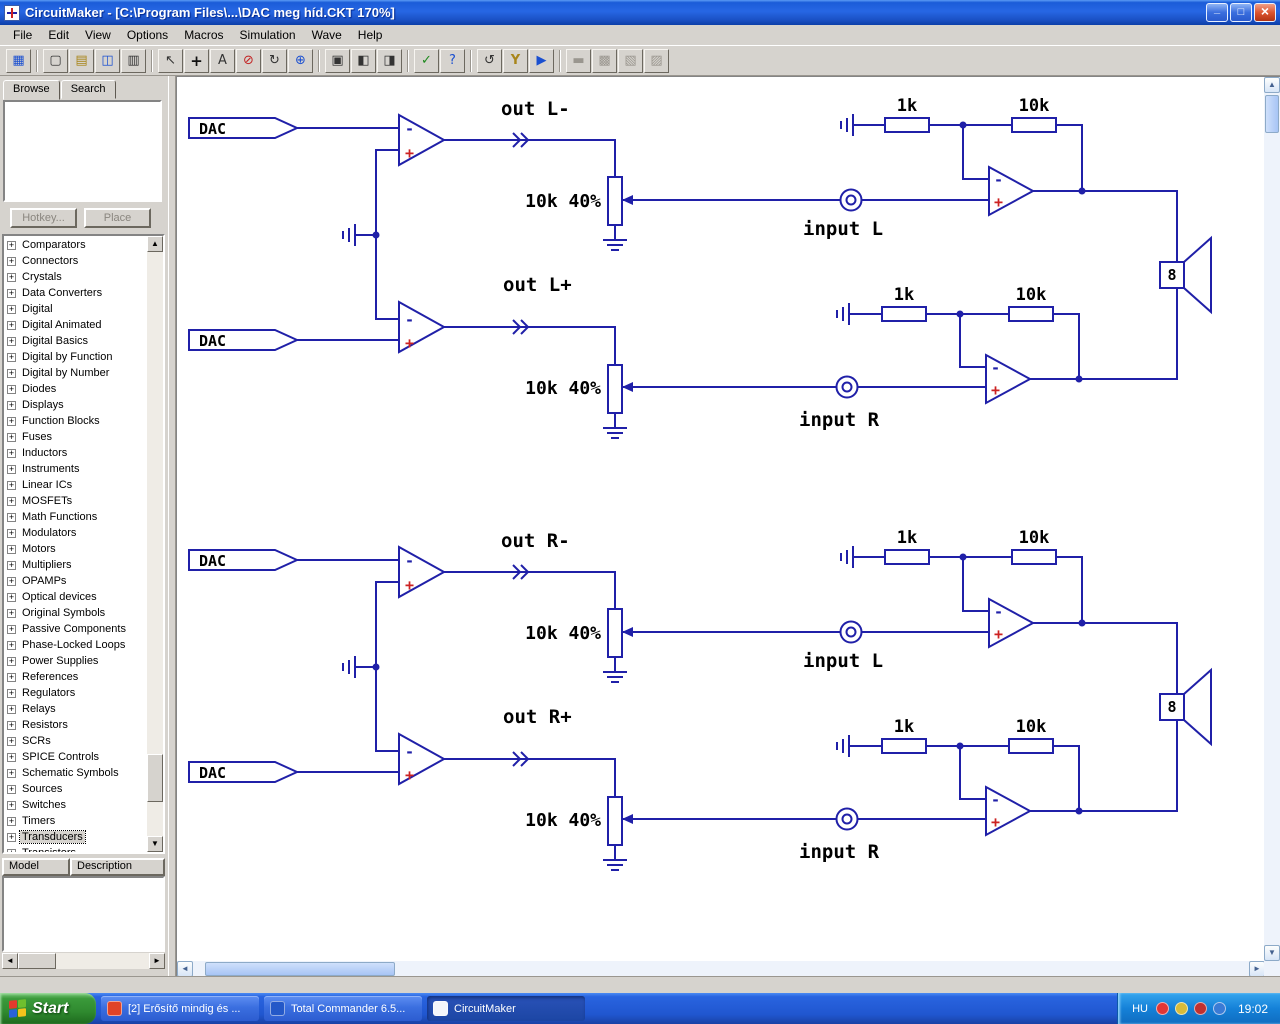 This screenshot has height=1024, width=1280. What do you see at coordinates (117, 218) in the screenshot?
I see `place-button: Place` at bounding box center [117, 218].